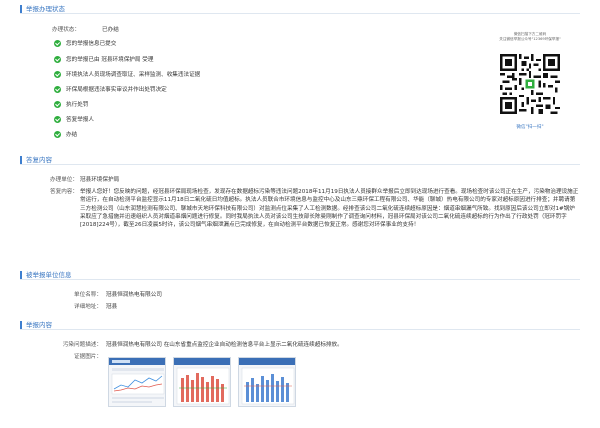 This screenshot has width=600, height=428. What do you see at coordinates (530, 127) in the screenshot?
I see `qr-caption-bottom: 微信"扫一扫"` at bounding box center [530, 127].